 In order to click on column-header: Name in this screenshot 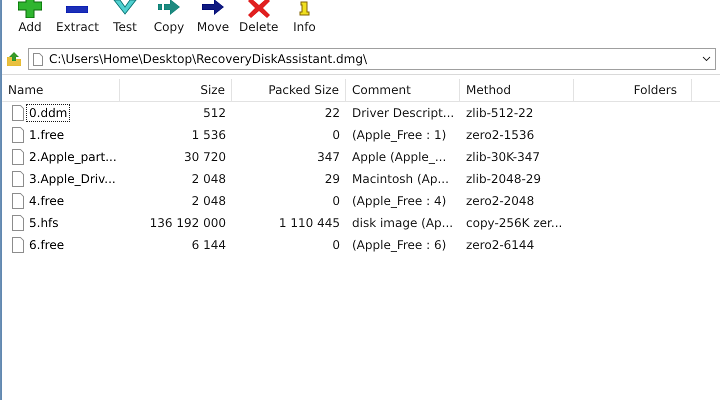, I will do `click(61, 90)`.